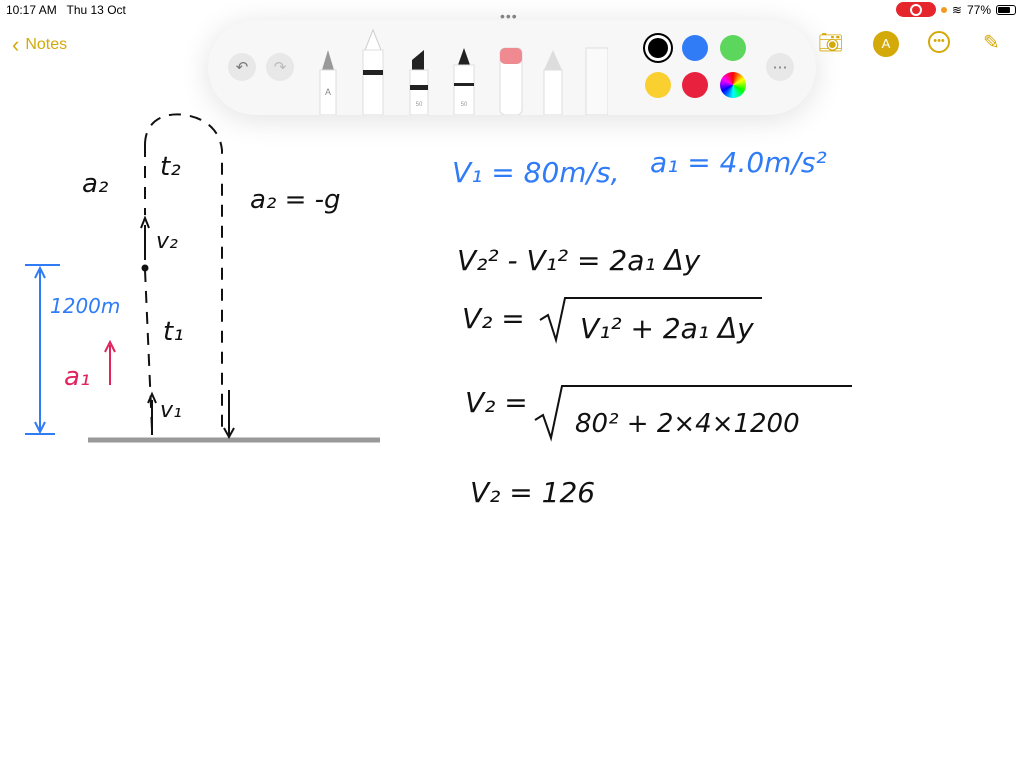  What do you see at coordinates (532, 492) in the screenshot?
I see `equation-4-result: V₂ = 126` at bounding box center [532, 492].